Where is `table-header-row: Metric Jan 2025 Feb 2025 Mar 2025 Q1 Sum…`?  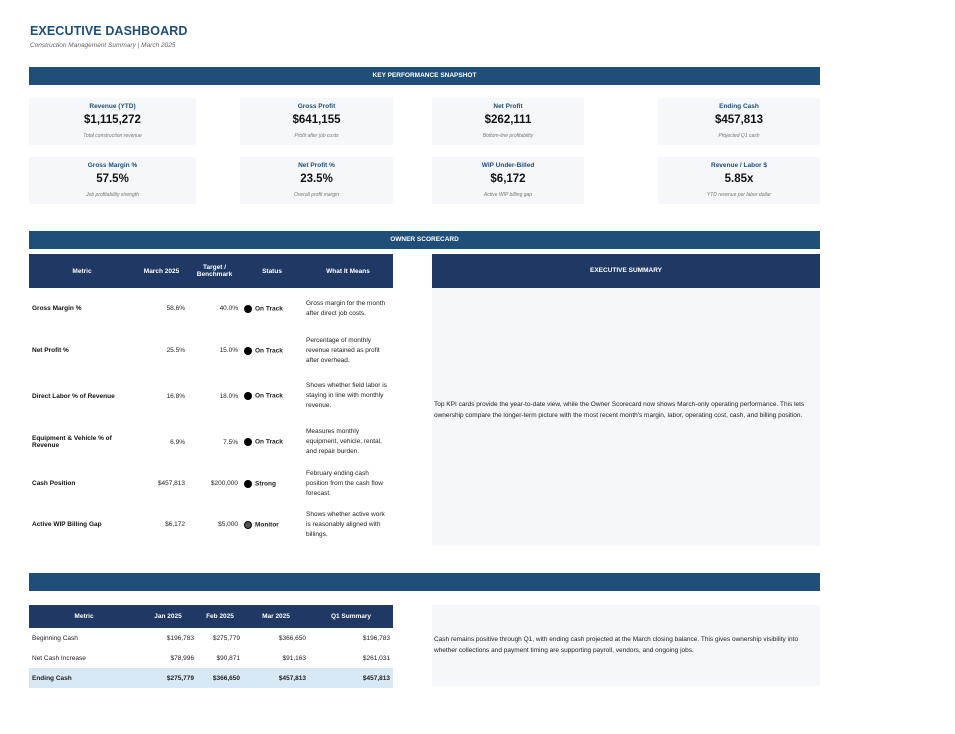
table-header-row: Metric Jan 2025 Feb 2025 Mar 2025 Q1 Sum… is located at coordinates (211, 616).